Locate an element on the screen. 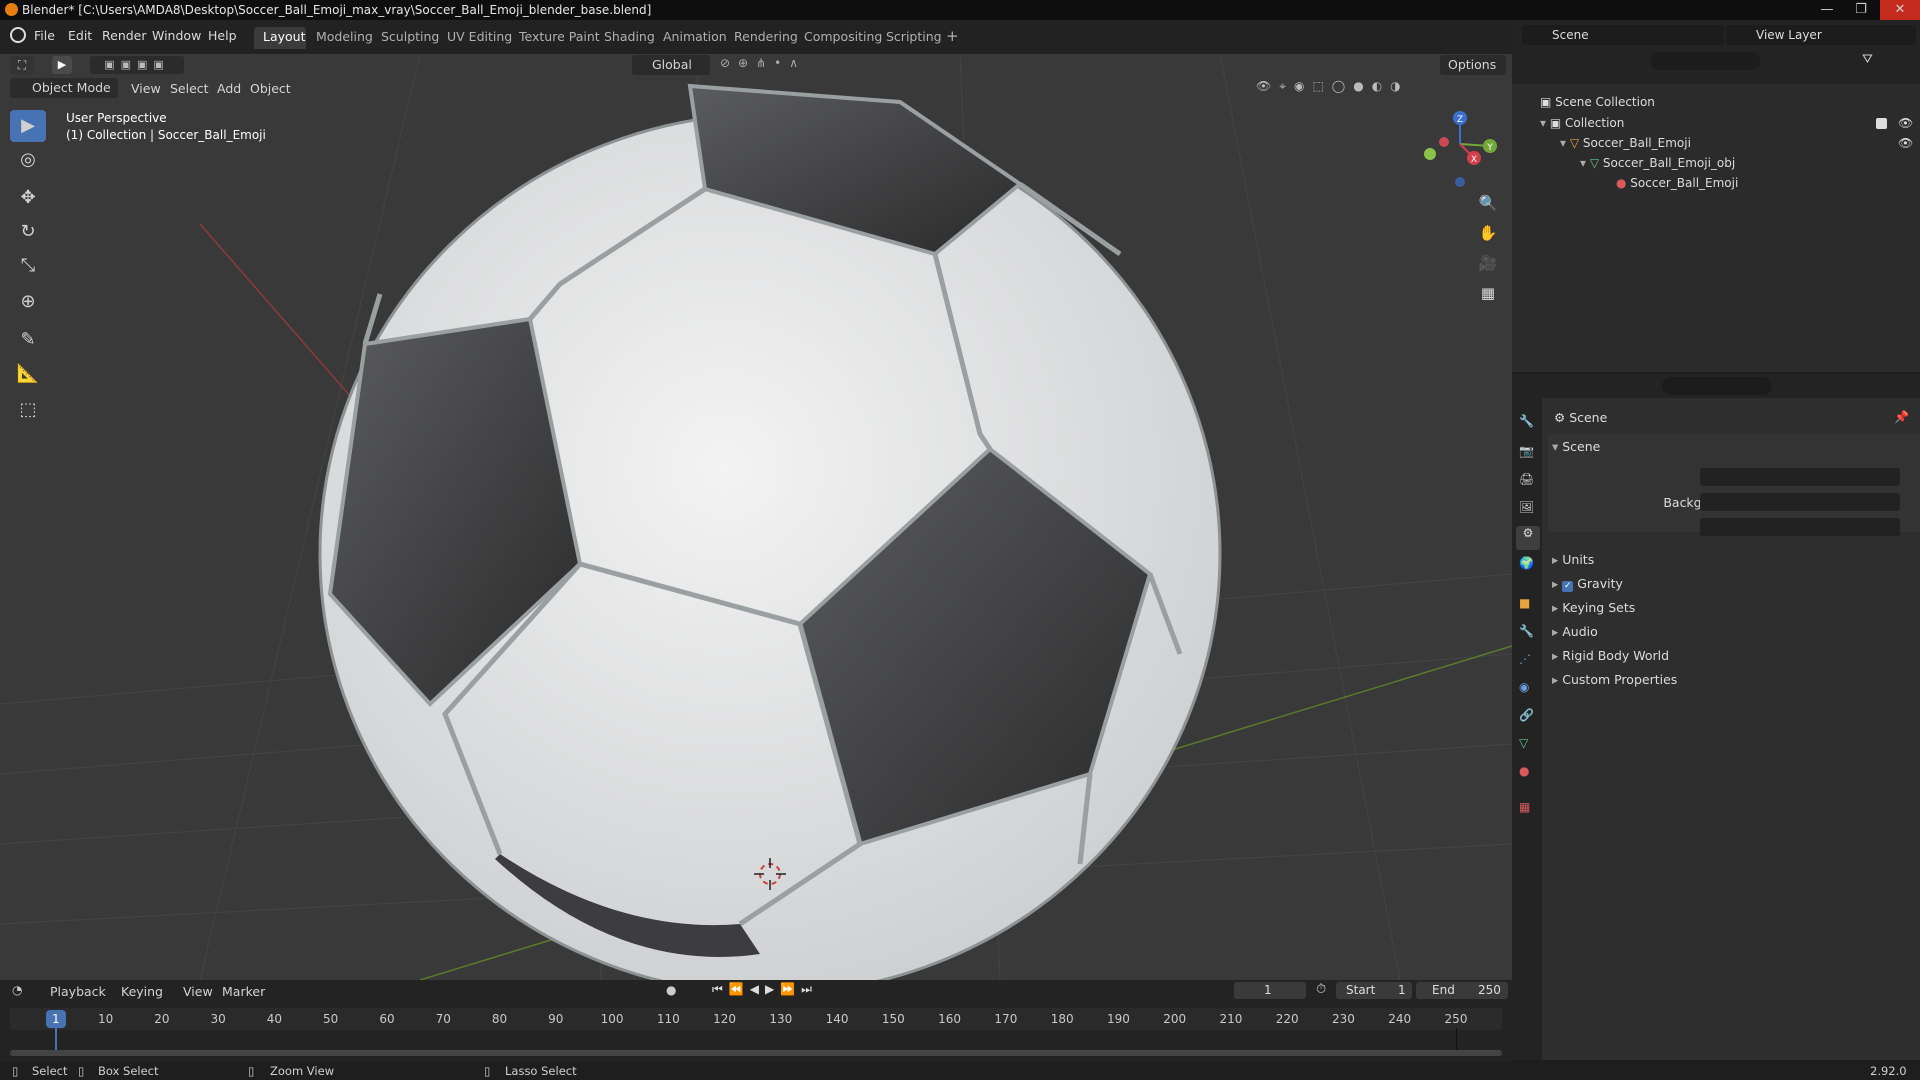  gravity-checkbox: ✓ is located at coordinates (1568, 586).